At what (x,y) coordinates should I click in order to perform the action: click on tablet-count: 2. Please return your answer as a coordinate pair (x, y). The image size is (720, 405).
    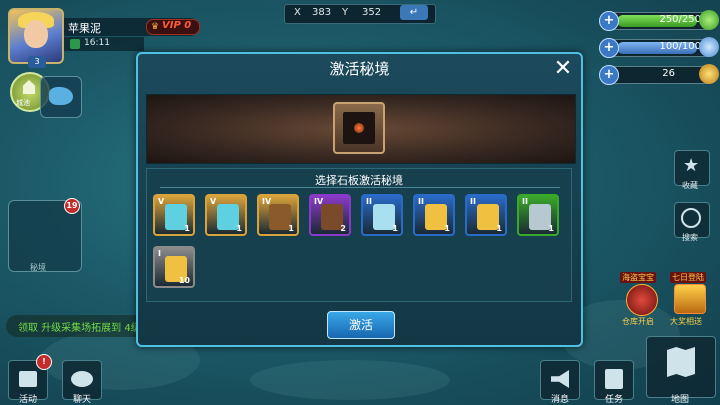
    Looking at the image, I should click on (343, 228).